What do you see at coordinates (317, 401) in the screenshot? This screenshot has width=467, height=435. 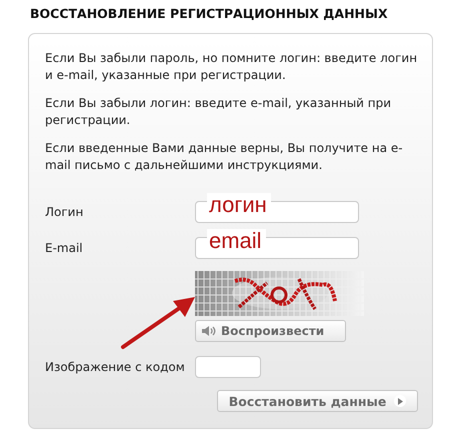 I see `restore-button: Восстановить данные` at bounding box center [317, 401].